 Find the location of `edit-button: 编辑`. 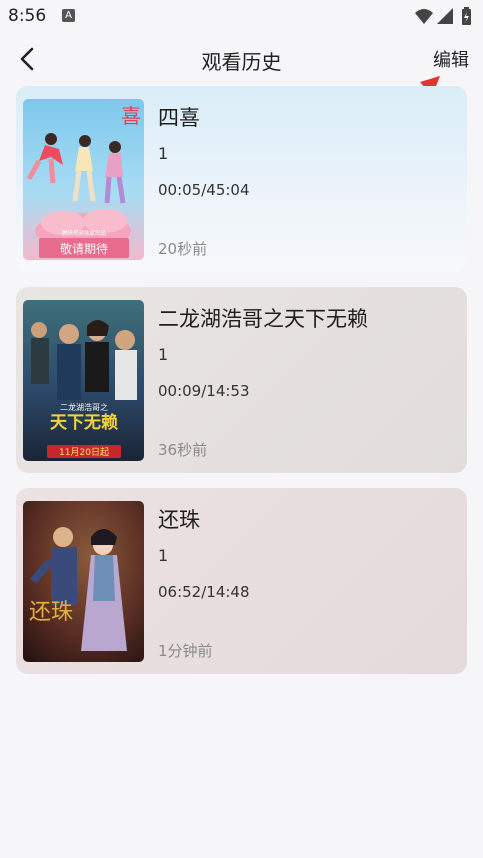

edit-button: 编辑 is located at coordinates (451, 59).